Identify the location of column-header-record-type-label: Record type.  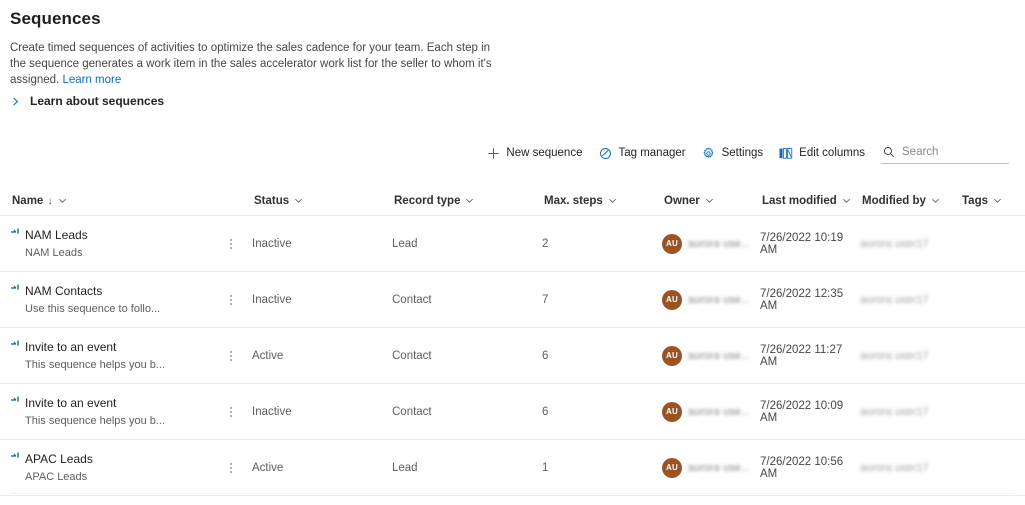
(427, 200).